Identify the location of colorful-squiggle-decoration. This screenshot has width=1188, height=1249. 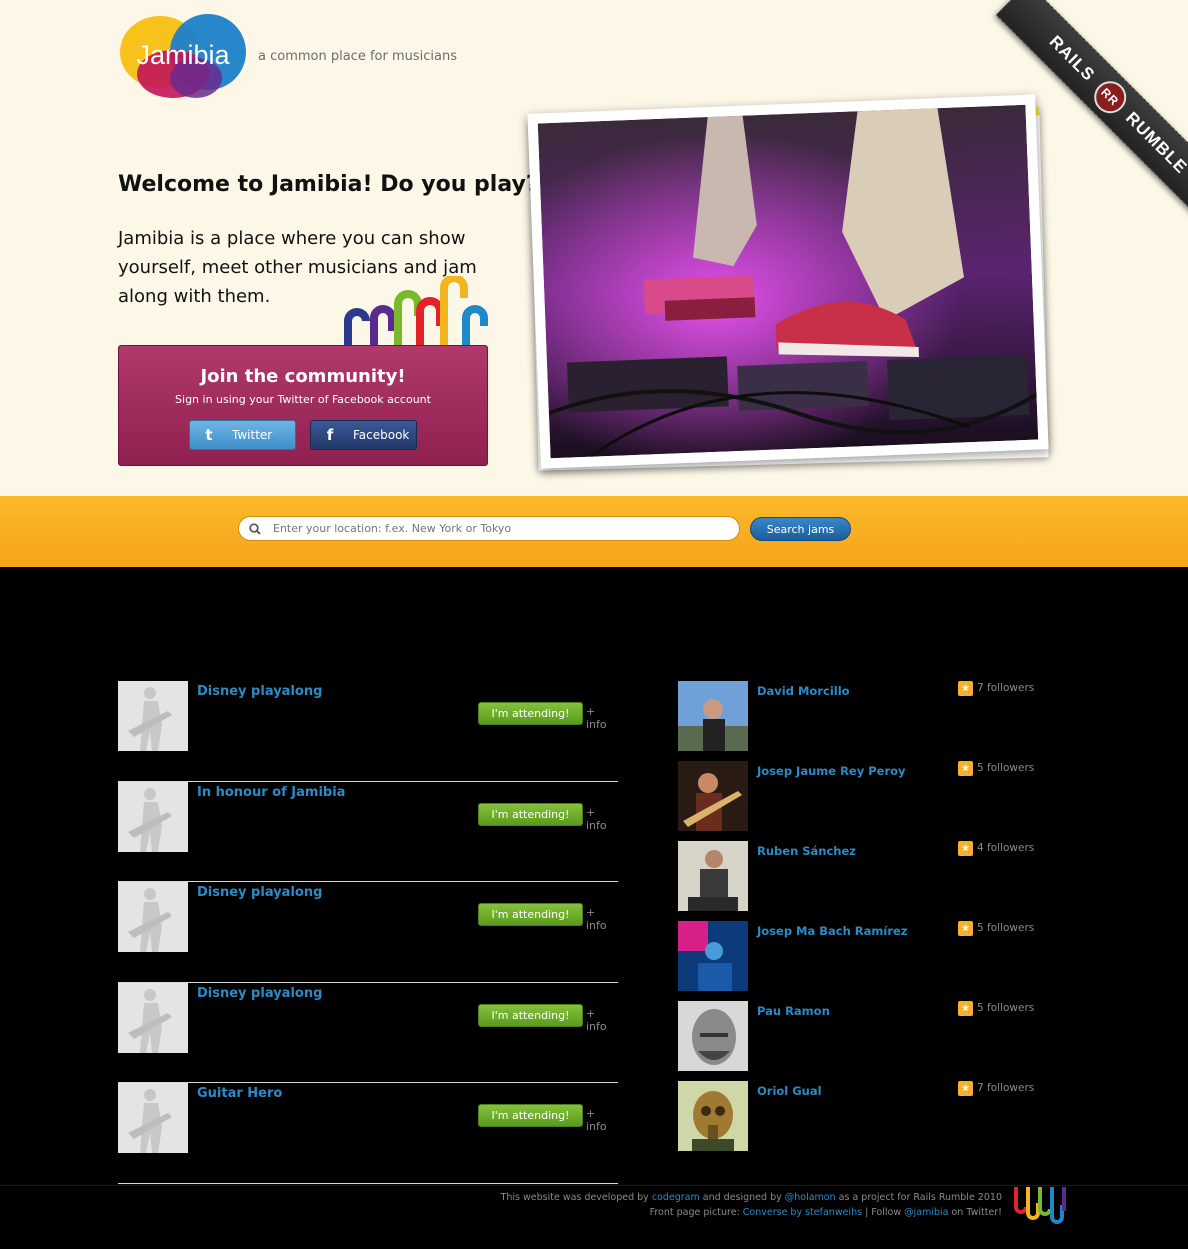
(416, 311).